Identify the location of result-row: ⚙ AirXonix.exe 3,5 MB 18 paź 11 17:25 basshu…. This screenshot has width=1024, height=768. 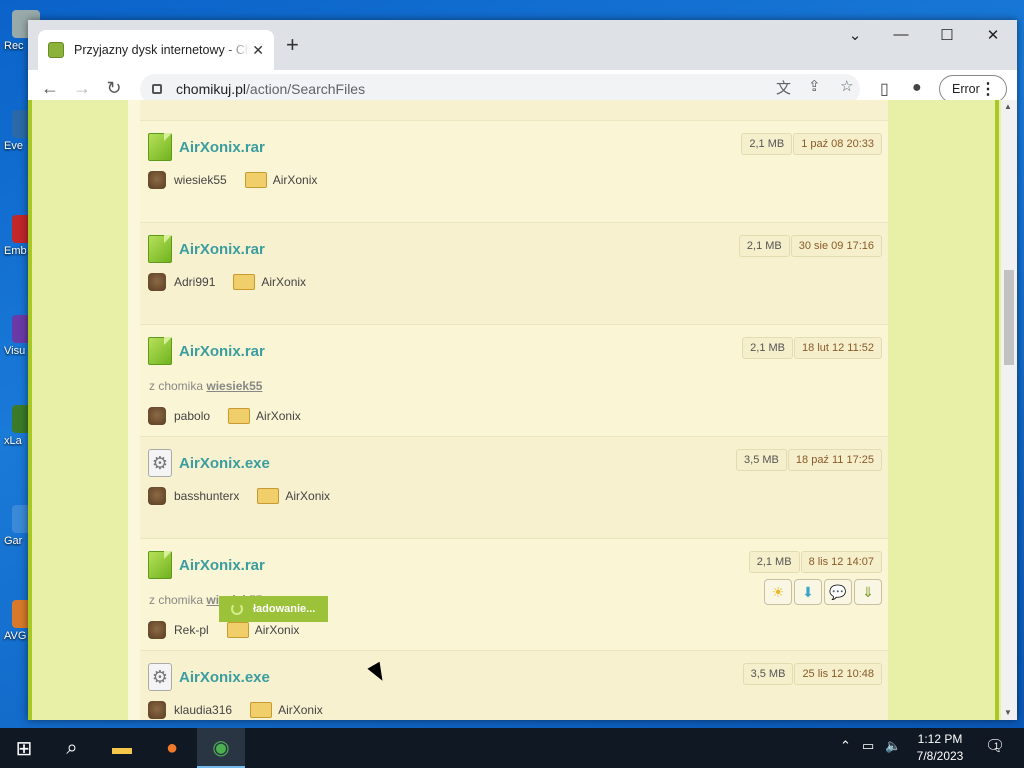
(514, 488).